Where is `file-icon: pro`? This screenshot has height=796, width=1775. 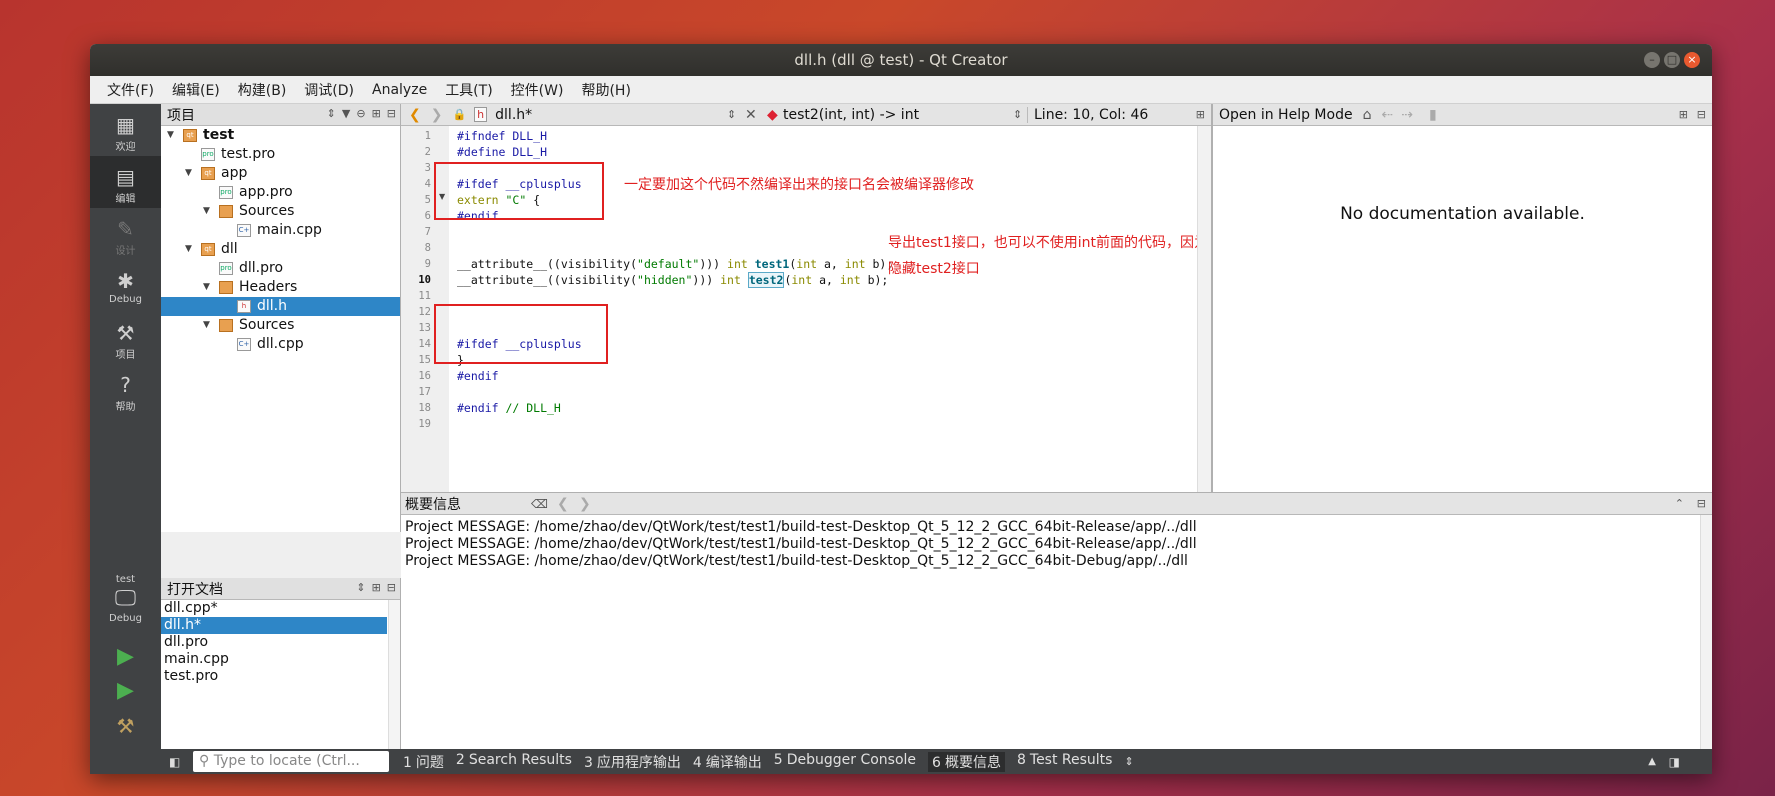 file-icon: pro is located at coordinates (226, 192).